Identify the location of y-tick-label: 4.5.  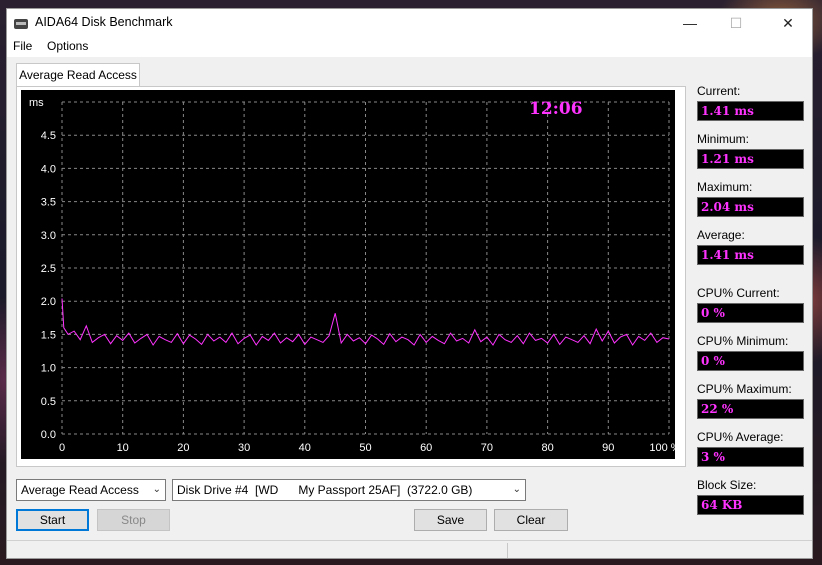
(48, 136).